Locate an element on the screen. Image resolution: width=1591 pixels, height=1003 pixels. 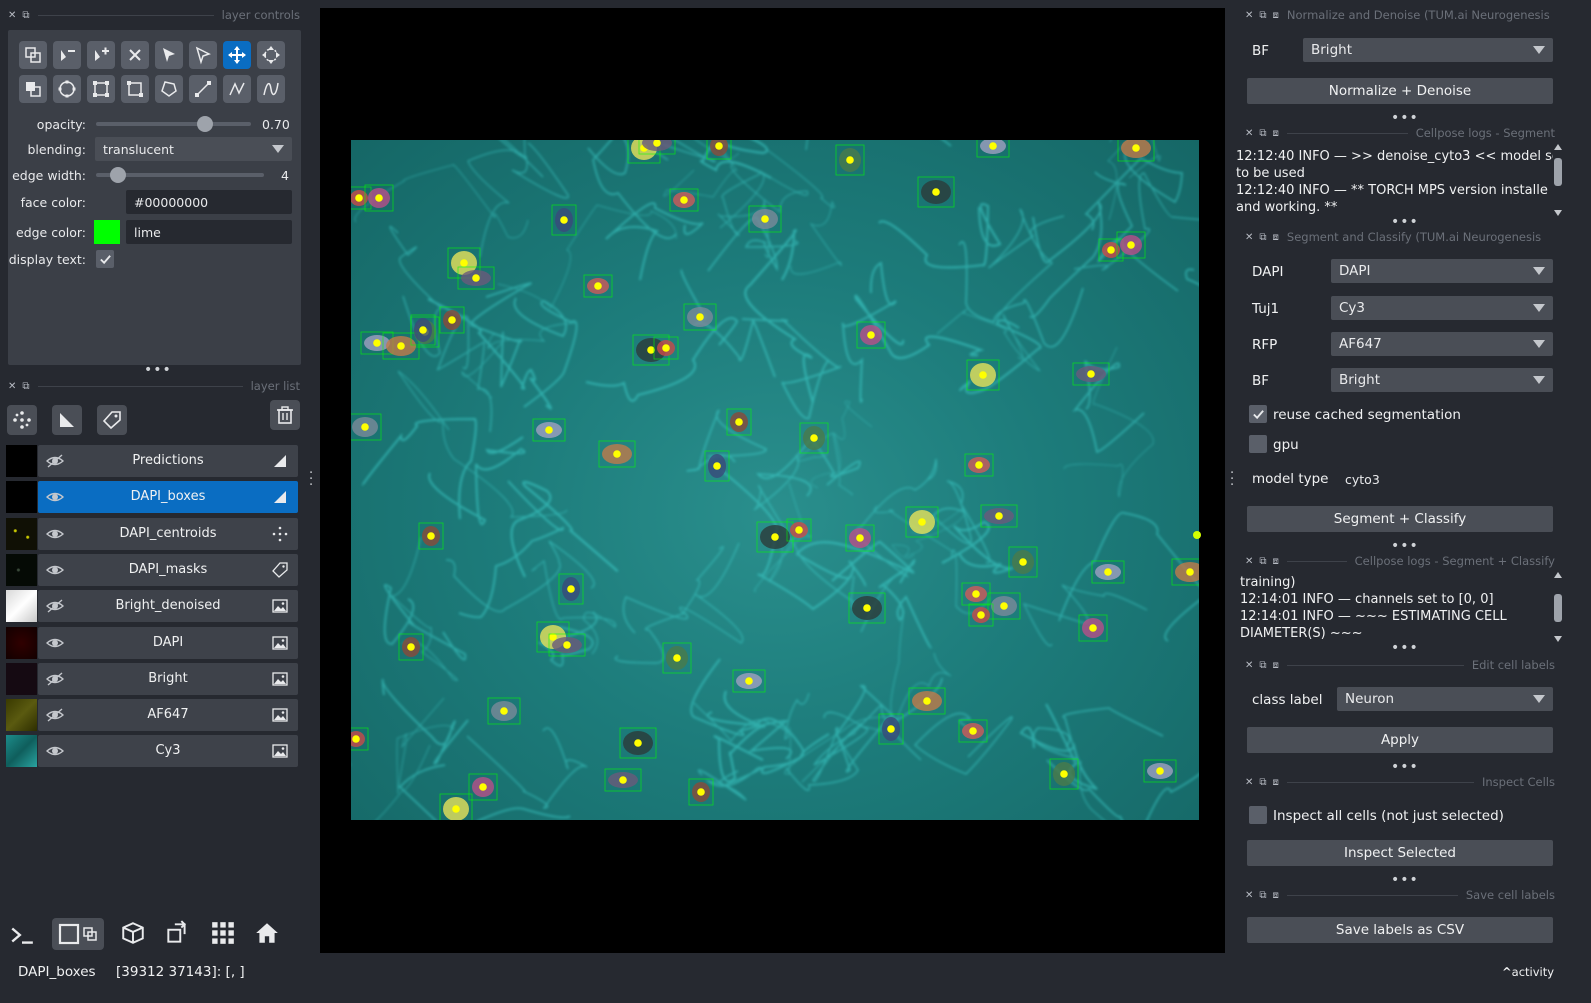
tuj1-dropdown: Cy3 is located at coordinates (1442, 308).